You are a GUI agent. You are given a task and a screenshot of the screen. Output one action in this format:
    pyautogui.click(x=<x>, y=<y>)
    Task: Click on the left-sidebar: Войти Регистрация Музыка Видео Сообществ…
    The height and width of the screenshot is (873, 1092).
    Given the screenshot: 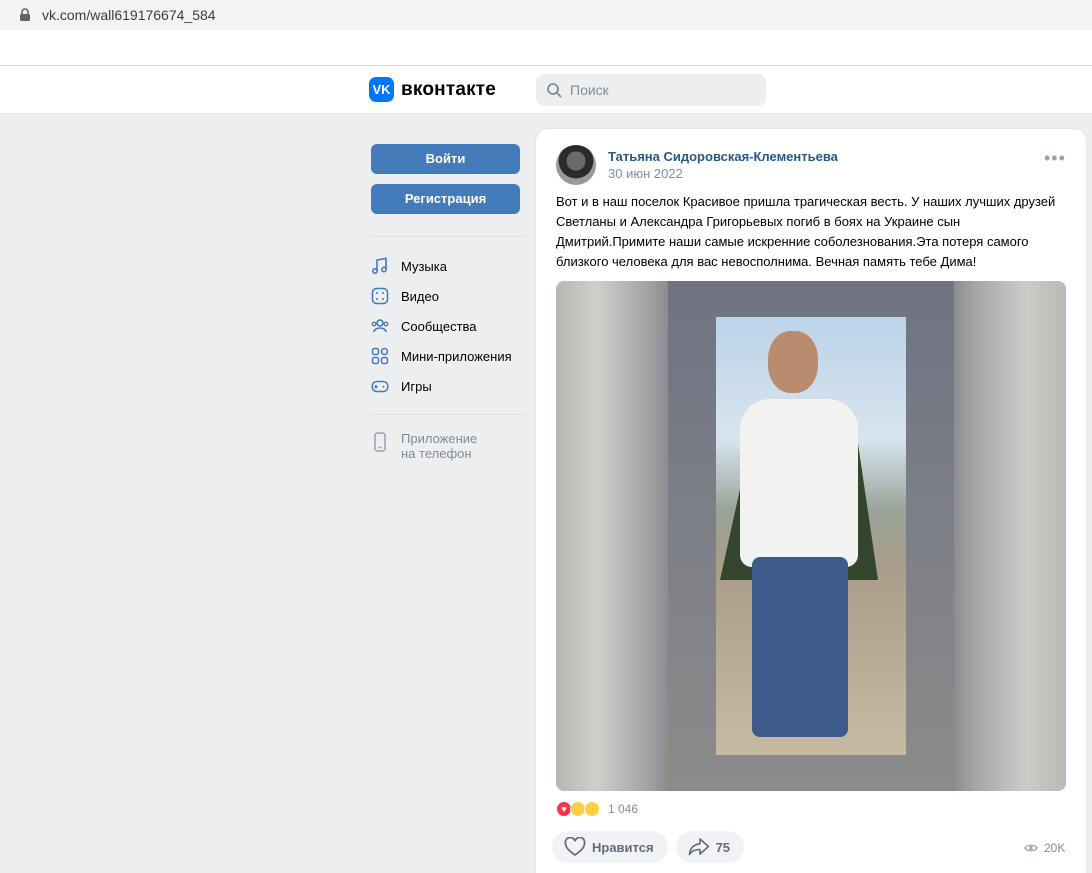 What is the action you would take?
    pyautogui.click(x=449, y=302)
    